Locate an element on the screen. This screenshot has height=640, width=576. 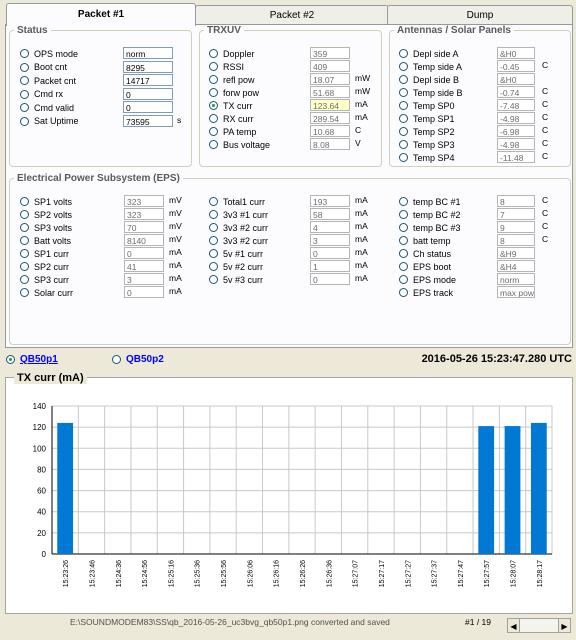
tab-0: Packet #1 is located at coordinates (101, 14).